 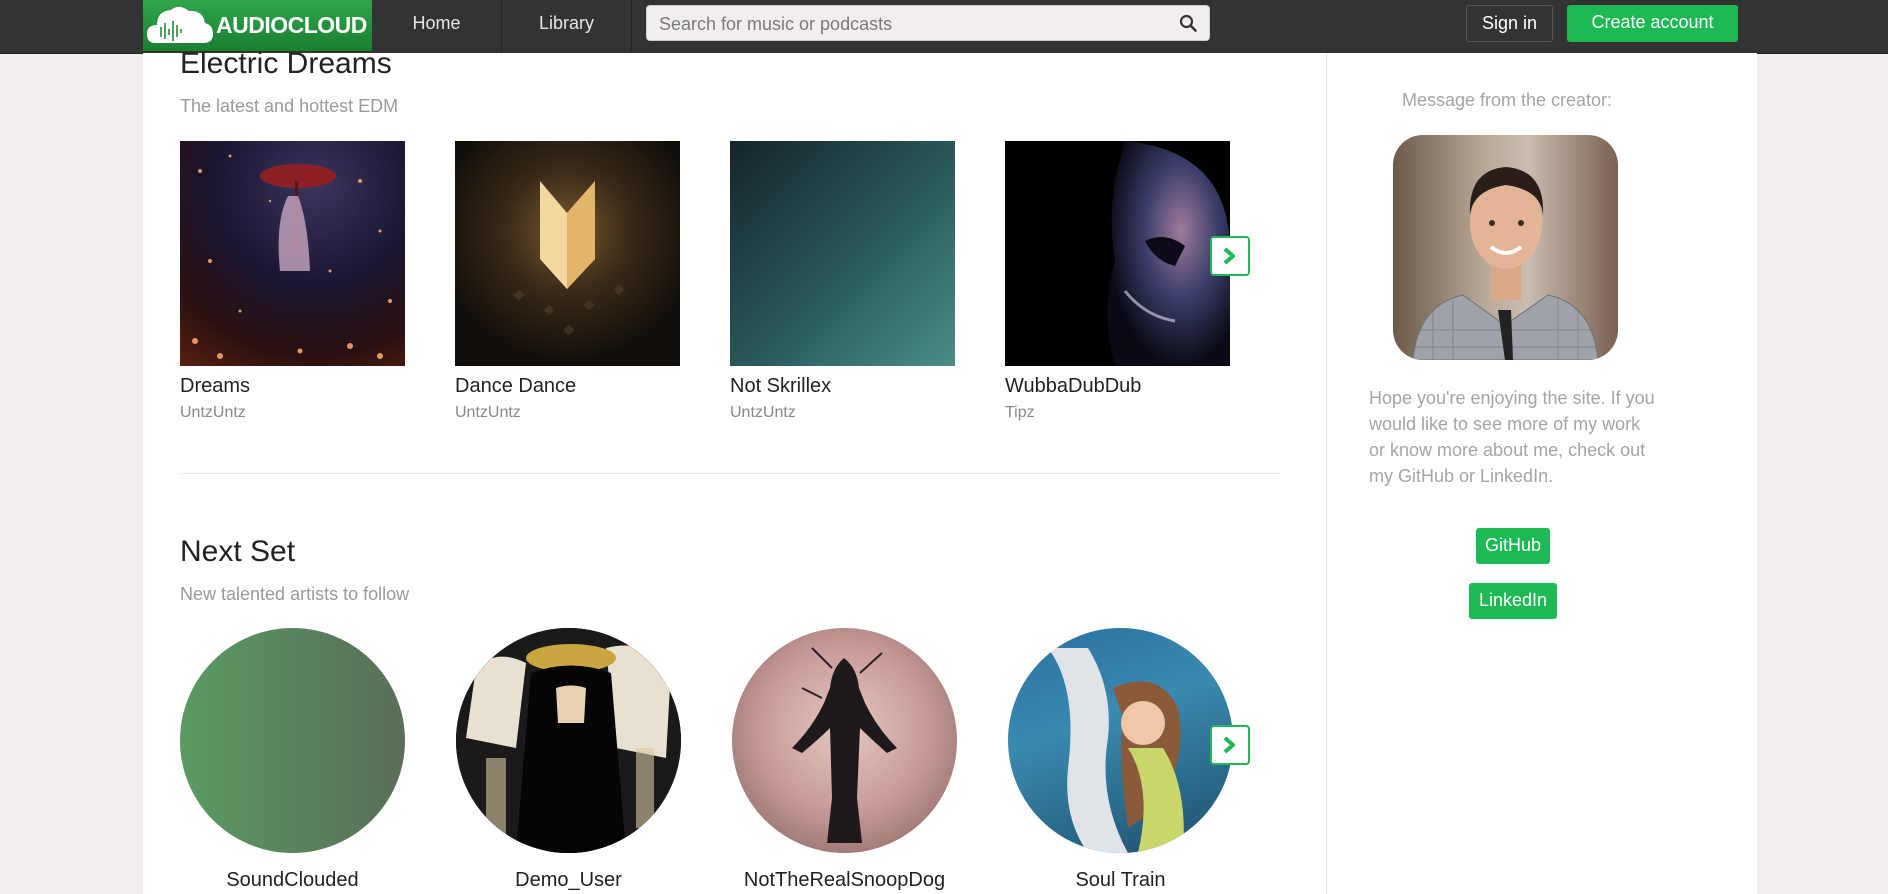 What do you see at coordinates (1652, 23) in the screenshot?
I see `create-account-button: Create account` at bounding box center [1652, 23].